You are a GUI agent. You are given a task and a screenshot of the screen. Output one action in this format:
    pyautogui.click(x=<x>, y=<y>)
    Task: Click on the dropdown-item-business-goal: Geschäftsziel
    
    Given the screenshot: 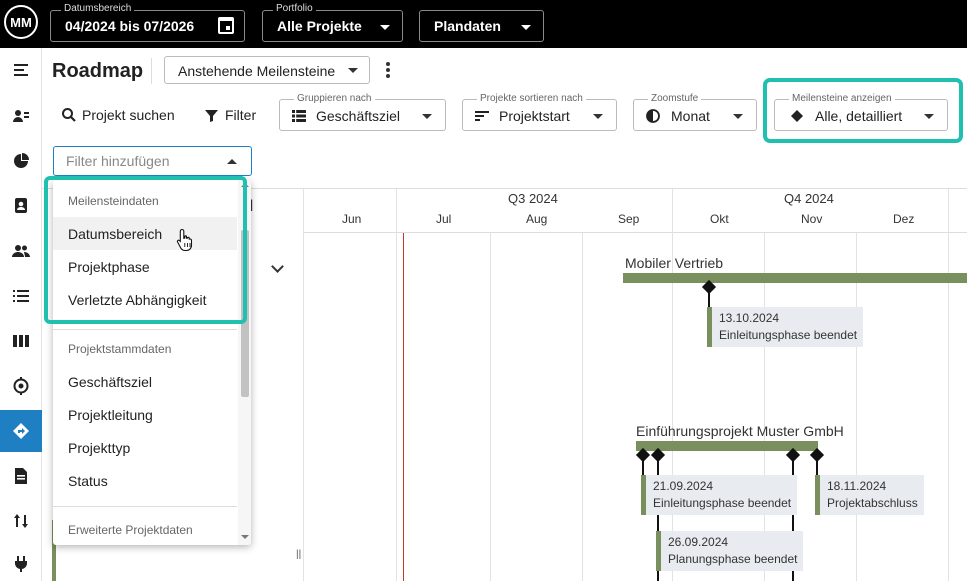 What is the action you would take?
    pyautogui.click(x=145, y=381)
    